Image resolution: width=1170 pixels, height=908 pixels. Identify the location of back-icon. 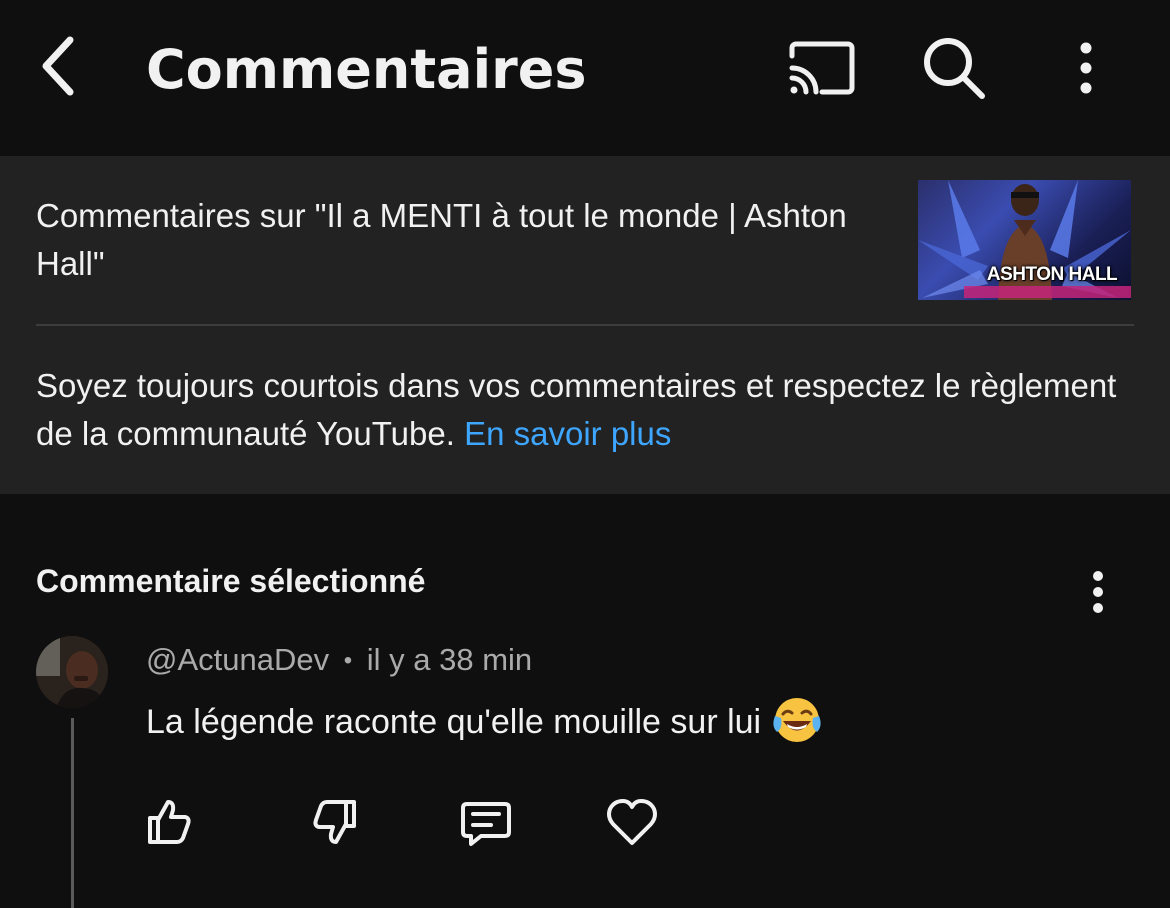
(58, 66).